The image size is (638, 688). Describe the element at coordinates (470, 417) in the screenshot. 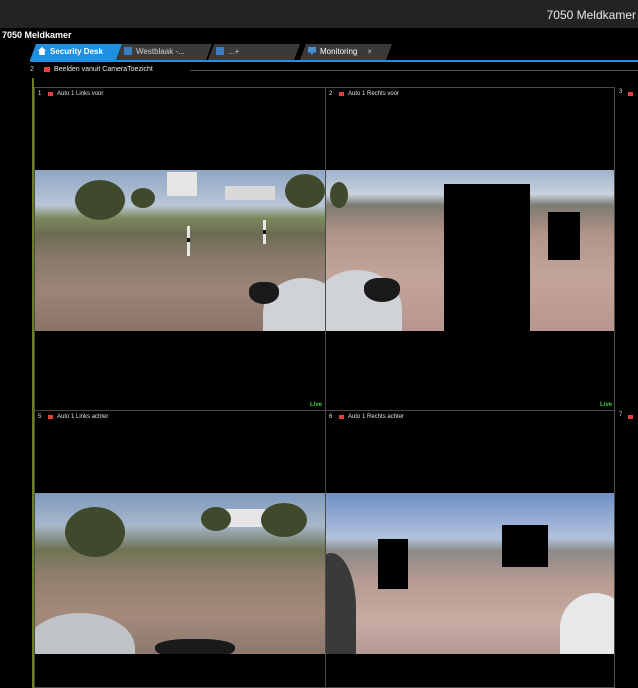

I see `tile-header: 6 Auto 1 Rechts achter` at that location.